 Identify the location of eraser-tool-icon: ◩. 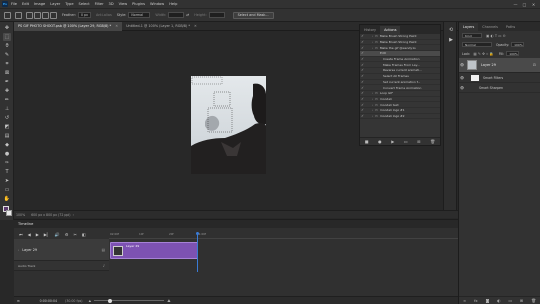
(7, 127).